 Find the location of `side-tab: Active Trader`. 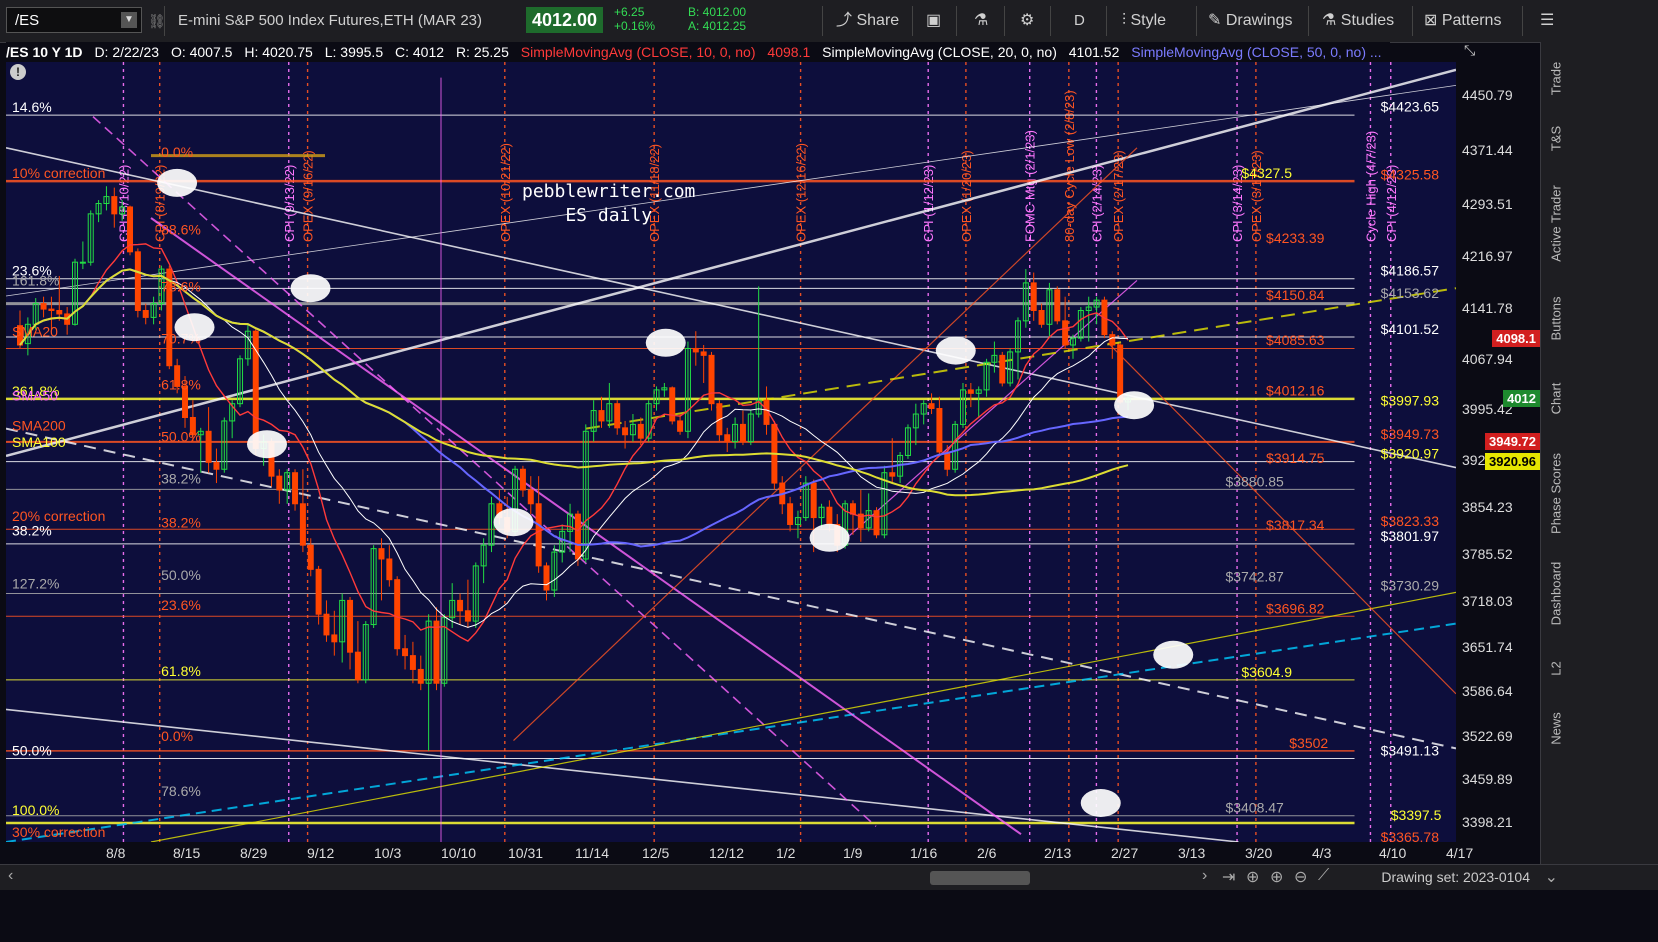

side-tab: Active Trader is located at coordinates (1556, 224).